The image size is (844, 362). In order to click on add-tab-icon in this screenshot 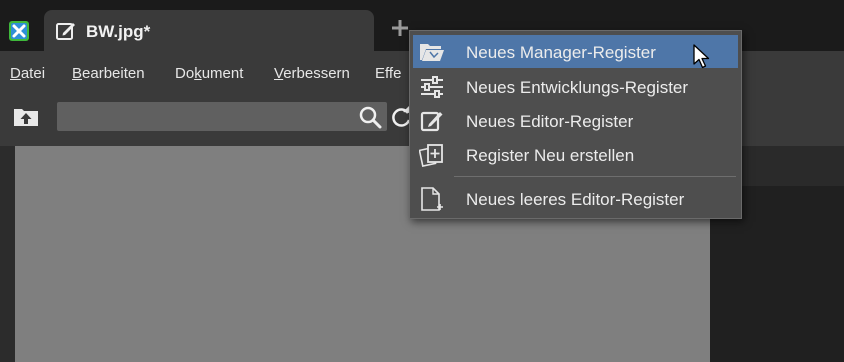, I will do `click(400, 28)`.